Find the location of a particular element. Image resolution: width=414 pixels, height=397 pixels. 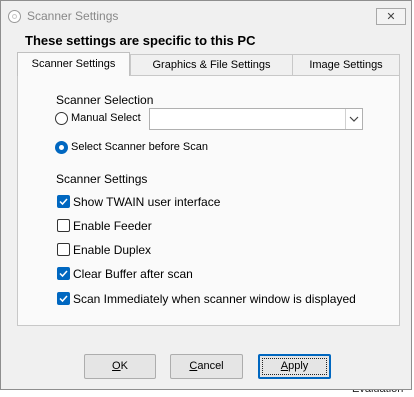

focus-rectangle is located at coordinates (294, 366).